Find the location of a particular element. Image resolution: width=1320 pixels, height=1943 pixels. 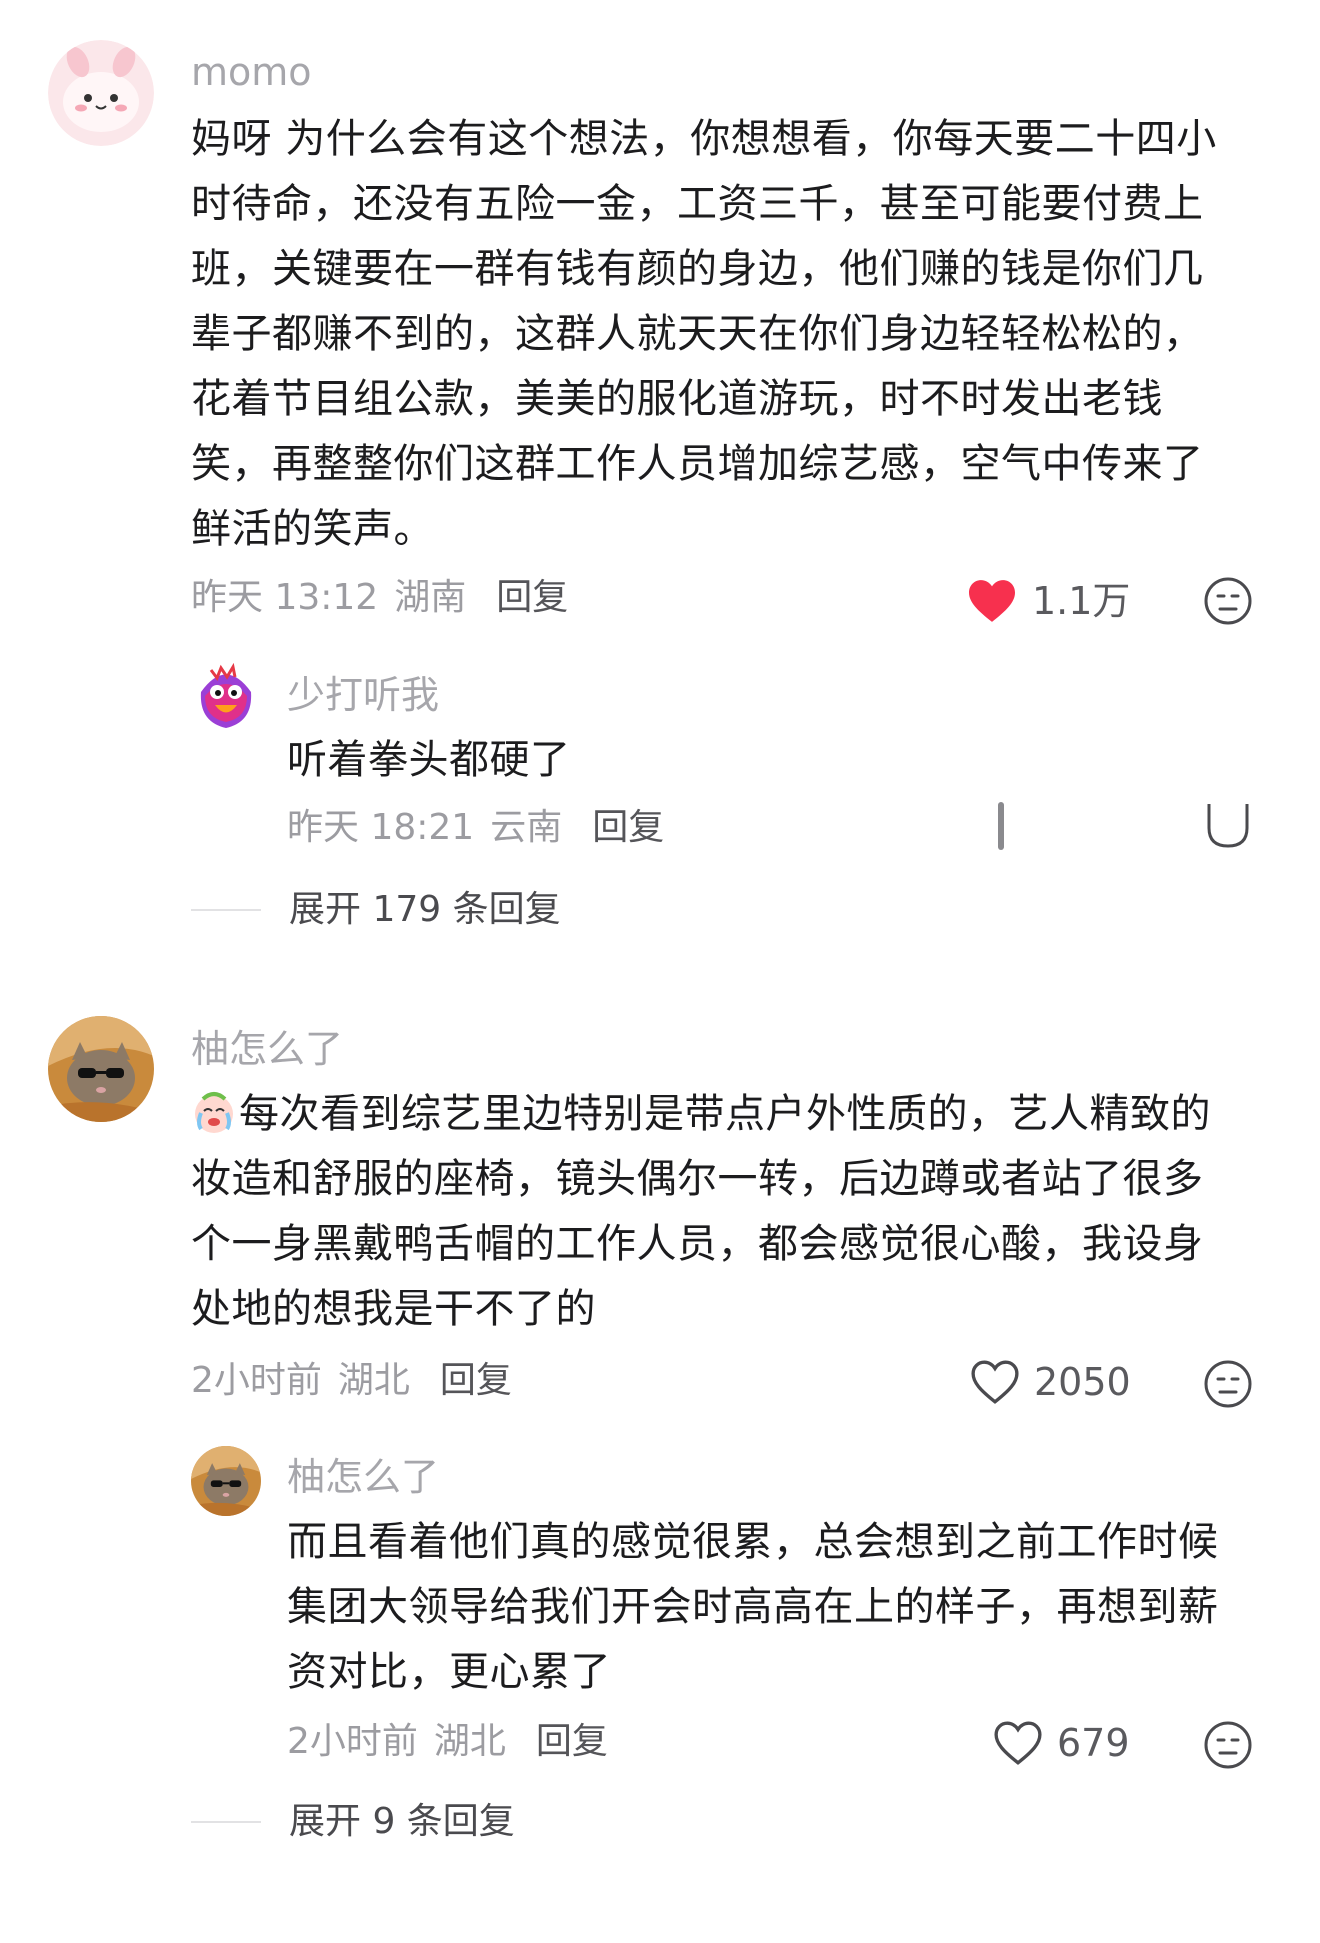

comment-meta: 昨天 13:12 湖南 回复 is located at coordinates (379, 598).